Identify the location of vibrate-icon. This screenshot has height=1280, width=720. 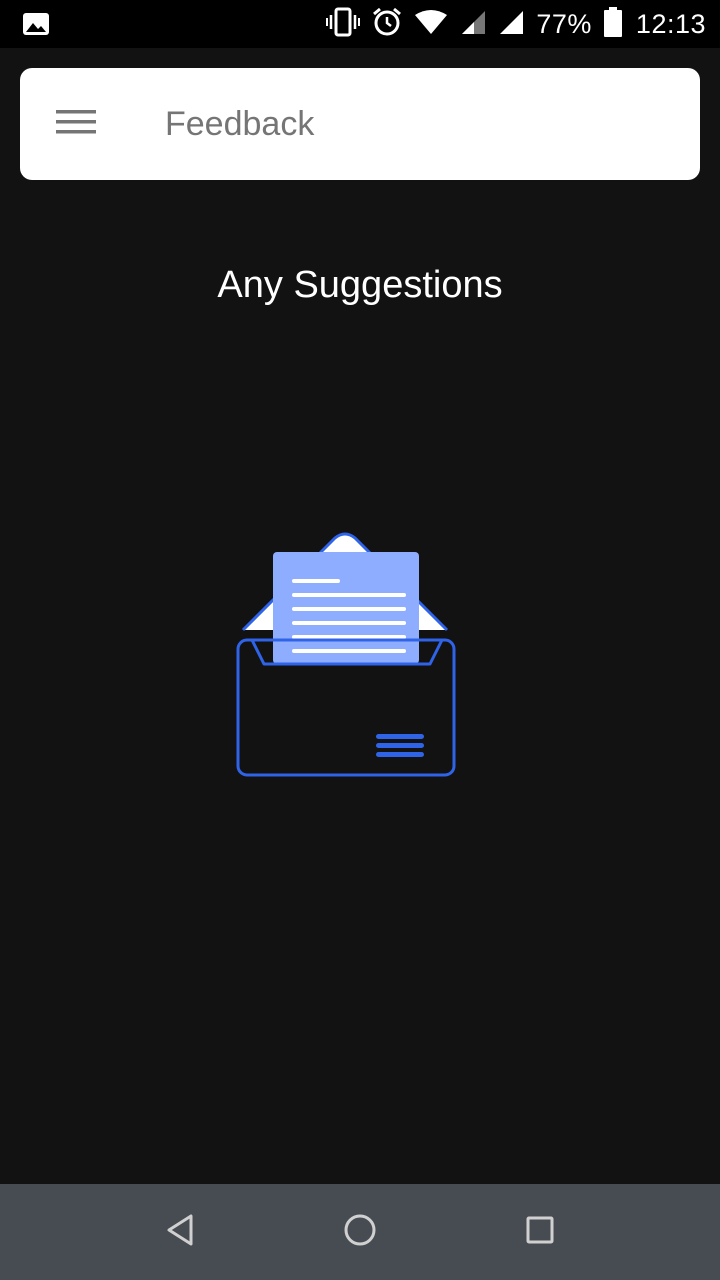
(343, 24).